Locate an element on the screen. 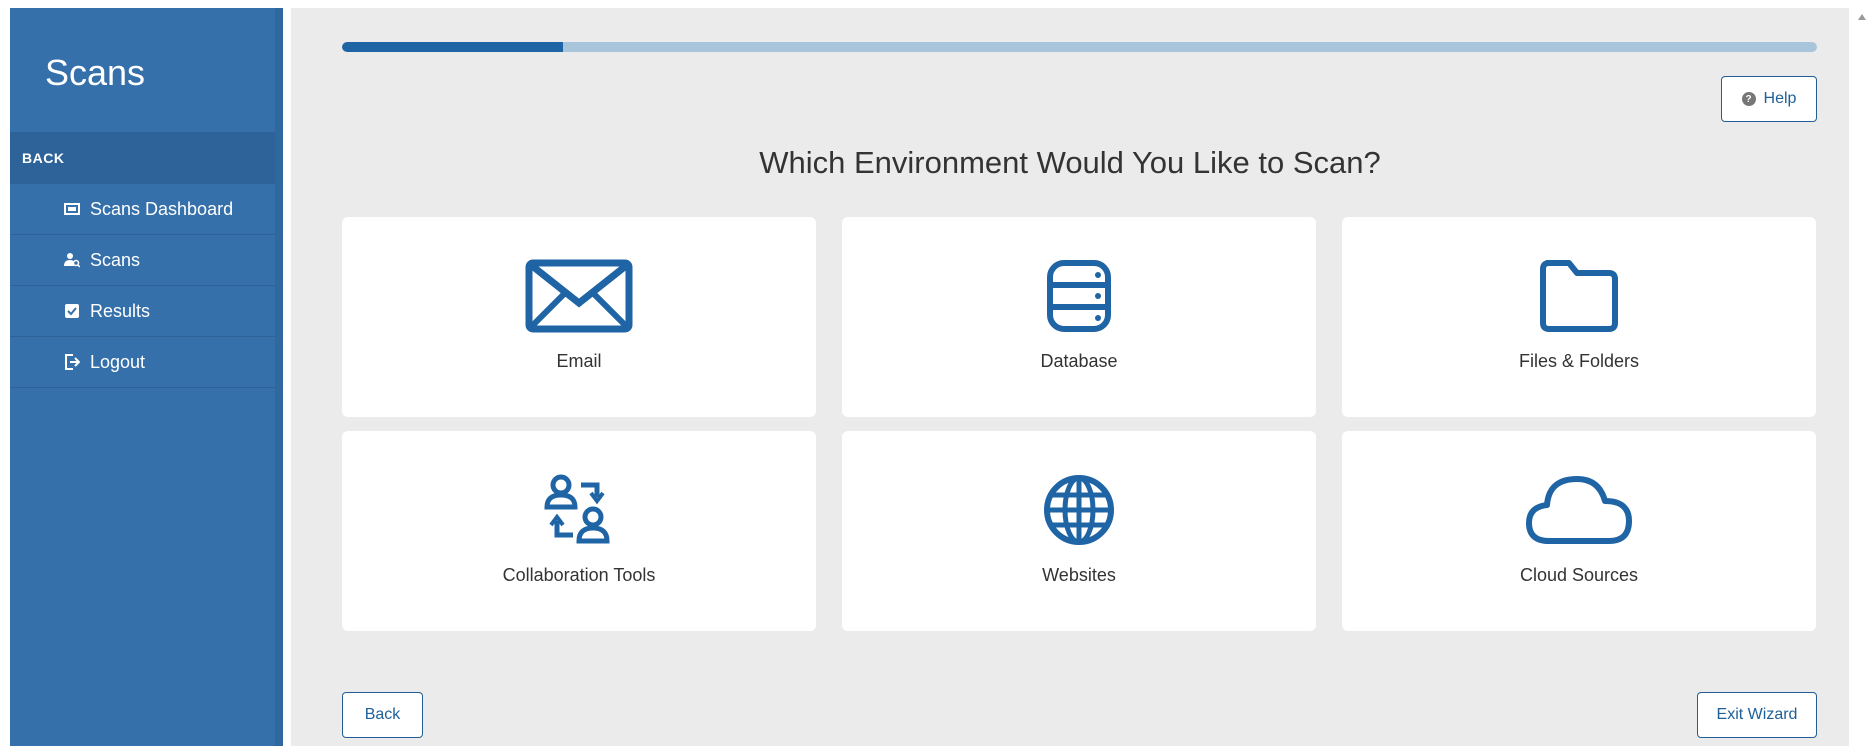 This screenshot has width=1873, height=746. sidebar-item-label: Scans is located at coordinates (115, 259).